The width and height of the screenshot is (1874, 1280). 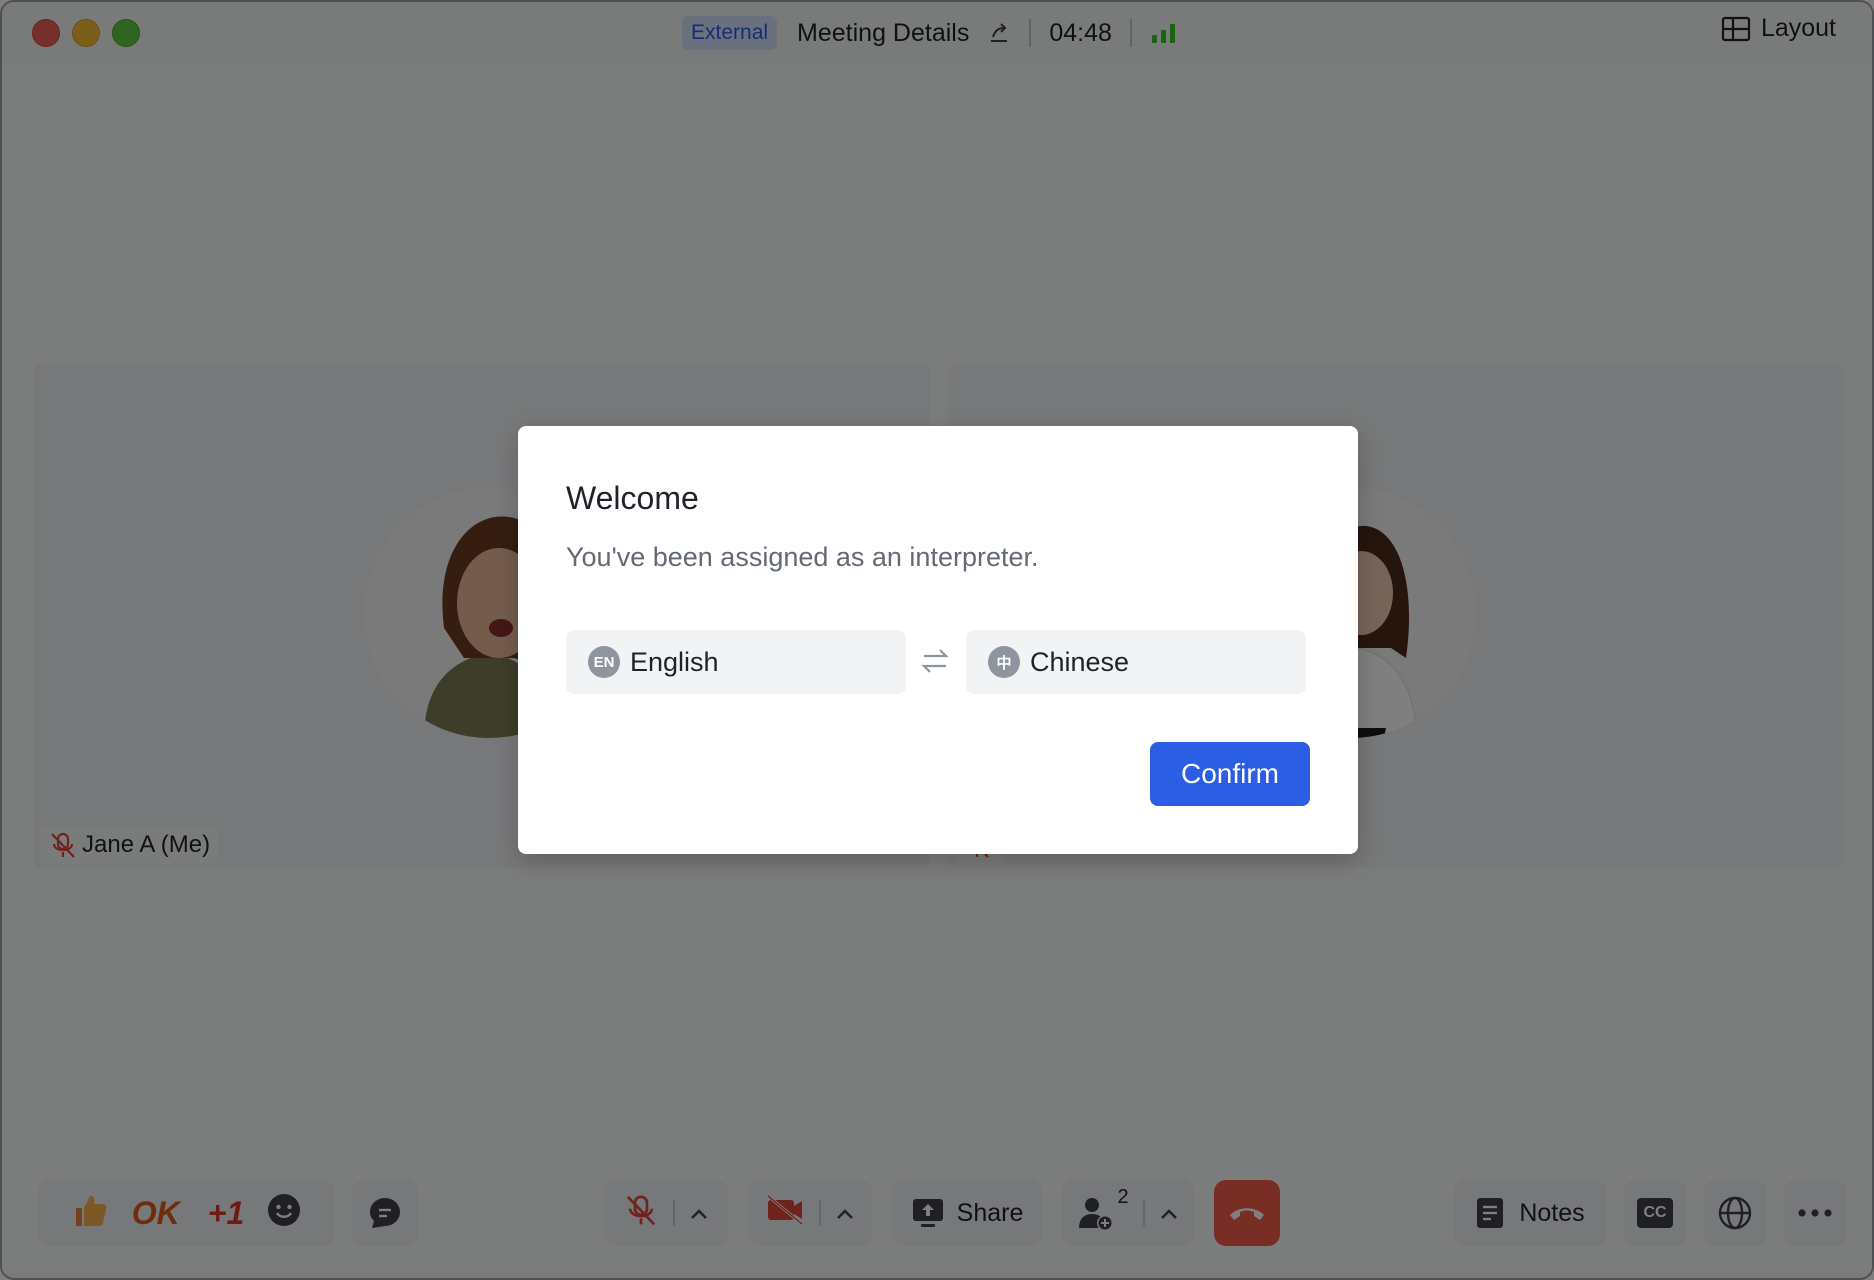 What do you see at coordinates (1004, 662) in the screenshot?
I see `chinese-language-icon: 中` at bounding box center [1004, 662].